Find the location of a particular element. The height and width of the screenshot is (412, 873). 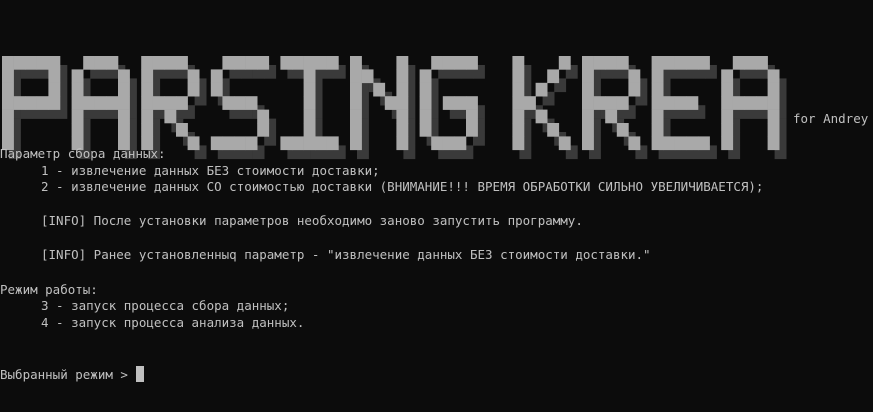

prompt-label: Выбранный режим > is located at coordinates (68, 374).